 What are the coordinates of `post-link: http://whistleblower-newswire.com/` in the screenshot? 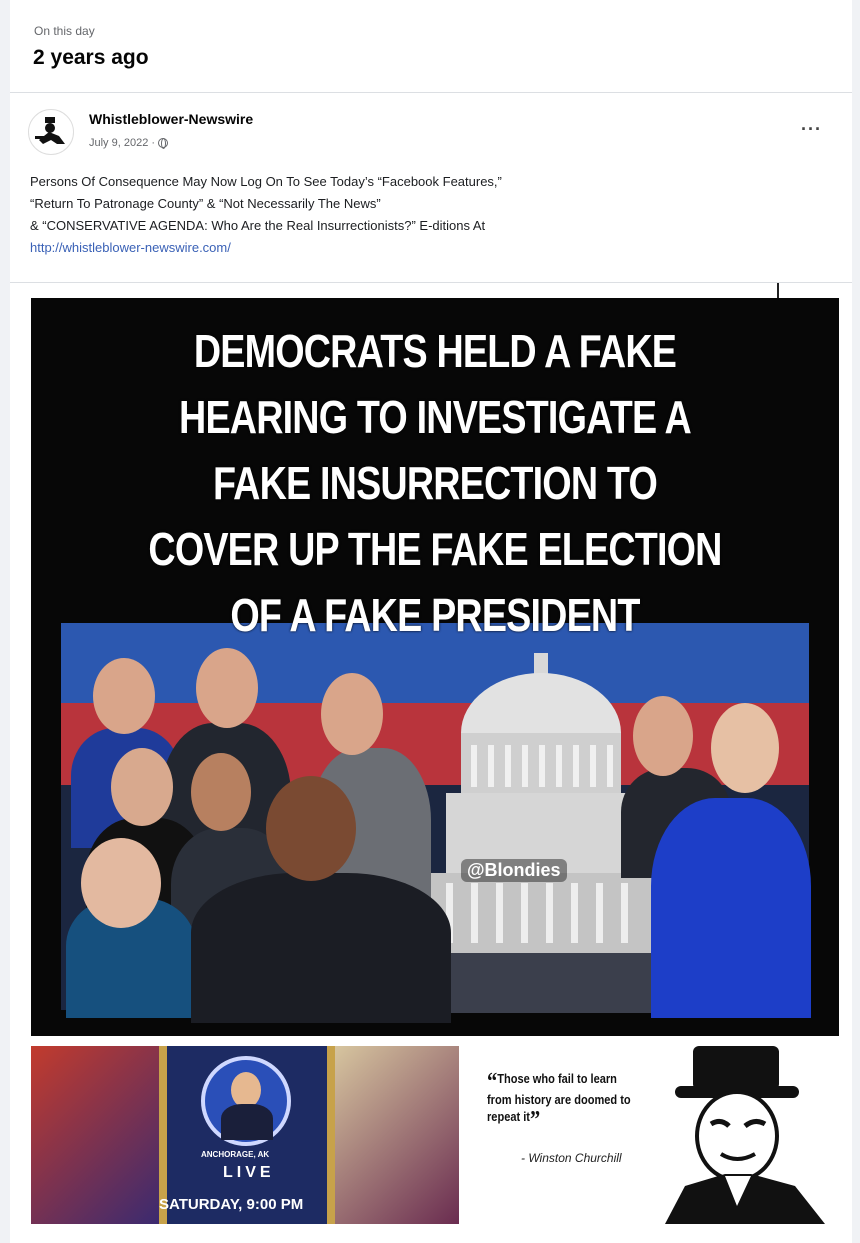 It's located at (430, 248).